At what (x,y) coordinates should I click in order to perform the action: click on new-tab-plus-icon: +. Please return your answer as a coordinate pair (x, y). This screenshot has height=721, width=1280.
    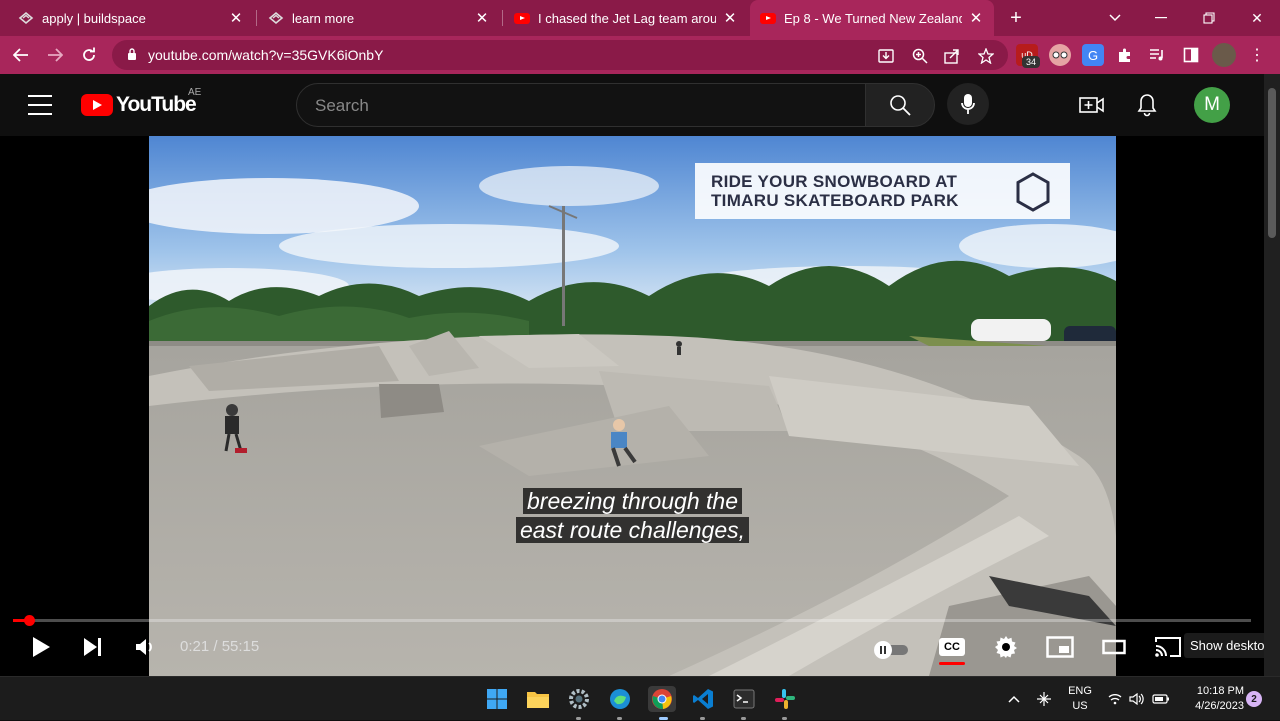
    Looking at the image, I should click on (1016, 18).